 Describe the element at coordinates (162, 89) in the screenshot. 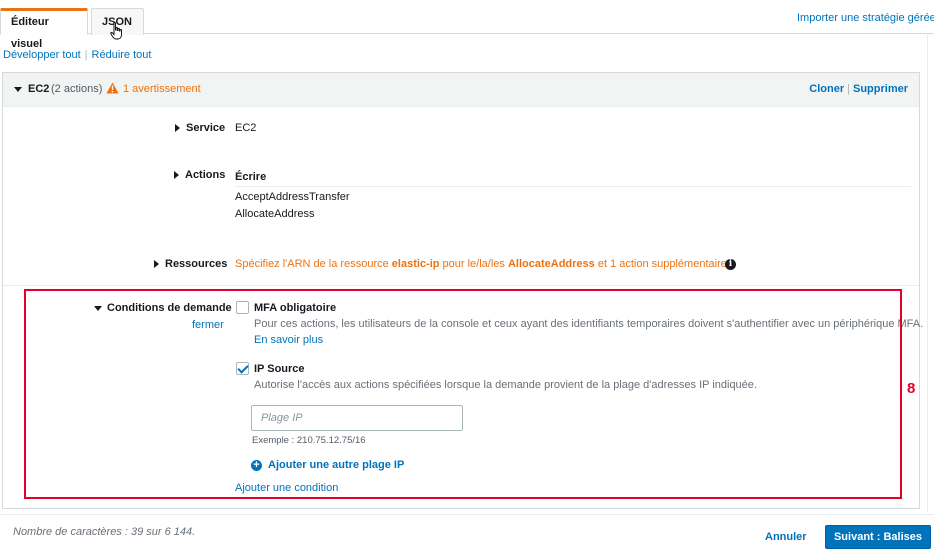

I see `warning-text: 1 avertissement` at that location.